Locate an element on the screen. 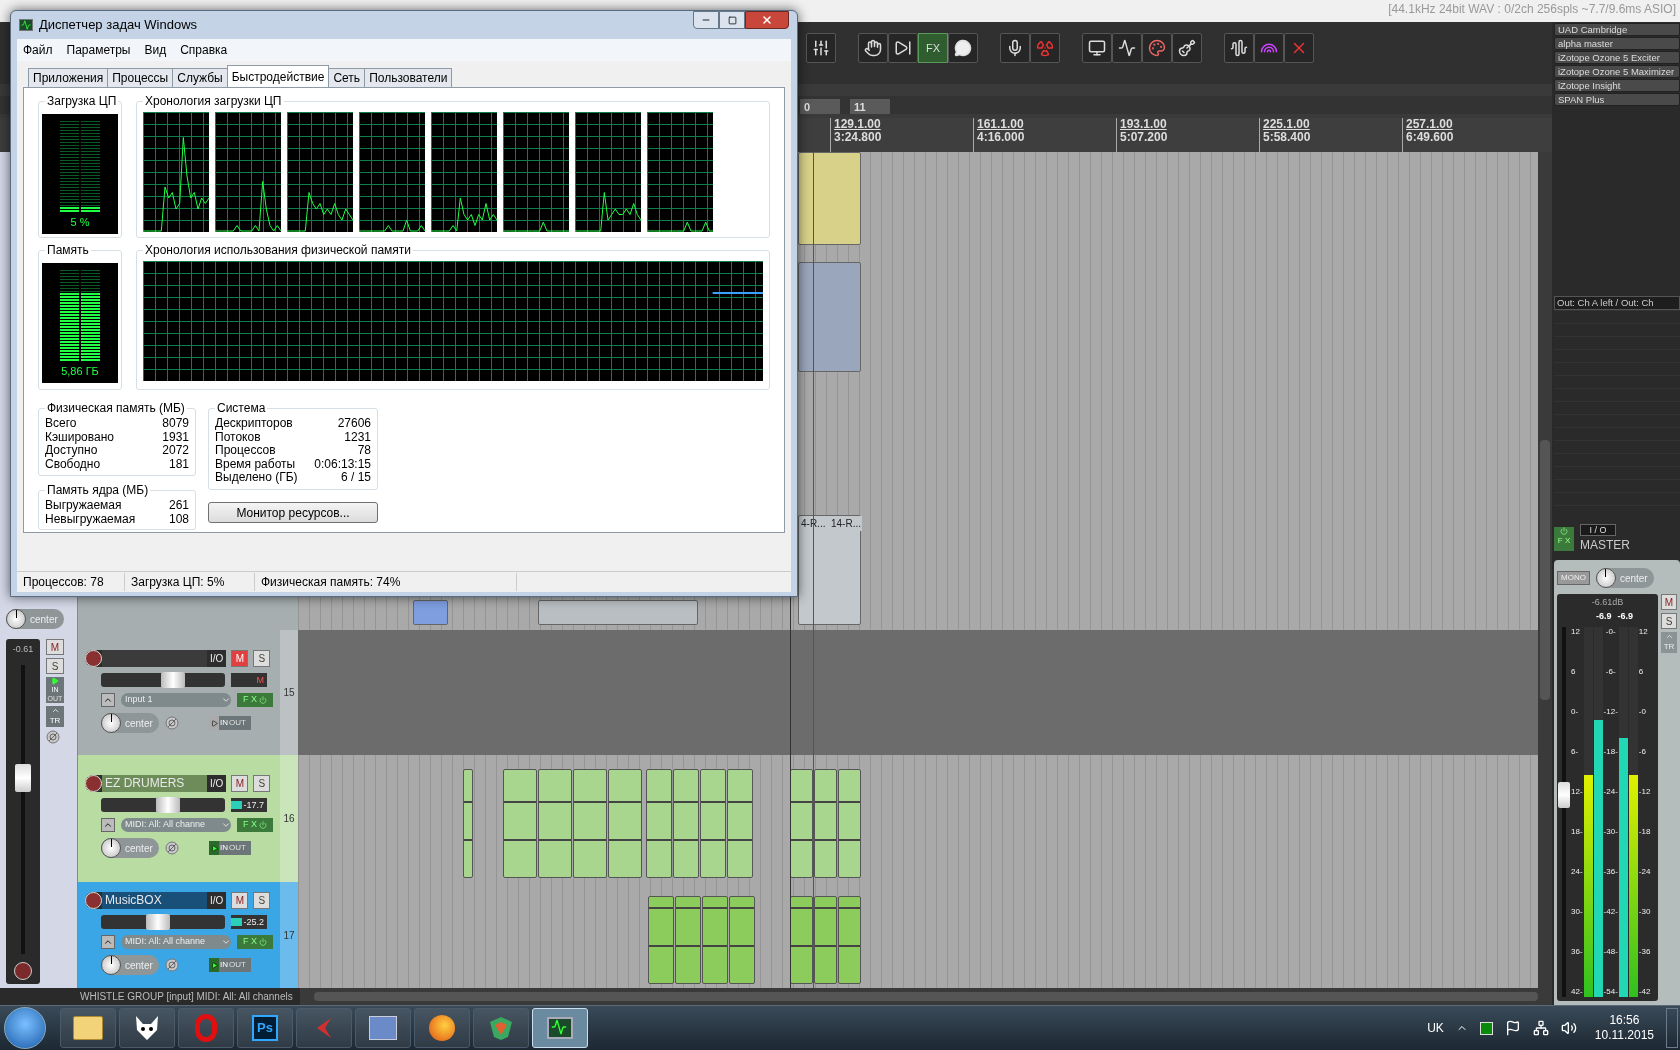  wave-info-button is located at coordinates (1127, 48).